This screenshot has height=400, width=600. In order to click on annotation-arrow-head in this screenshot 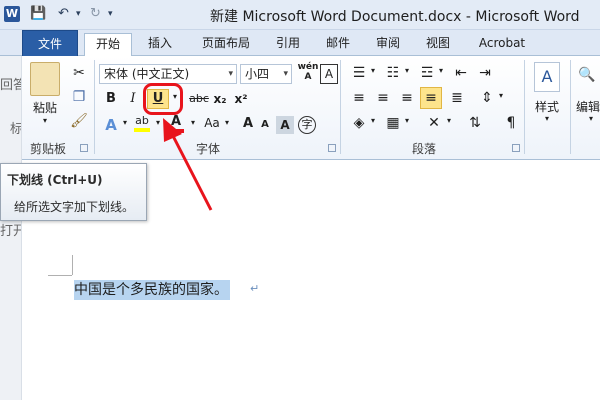, I will do `click(172, 130)`.